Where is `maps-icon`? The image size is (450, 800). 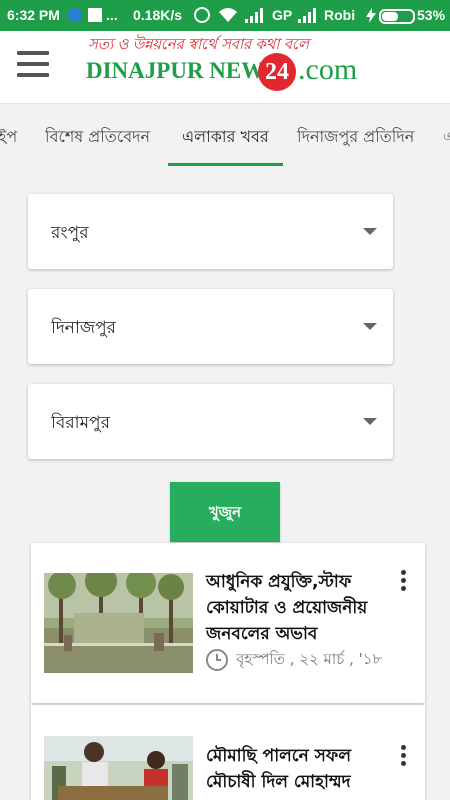
maps-icon is located at coordinates (95, 15).